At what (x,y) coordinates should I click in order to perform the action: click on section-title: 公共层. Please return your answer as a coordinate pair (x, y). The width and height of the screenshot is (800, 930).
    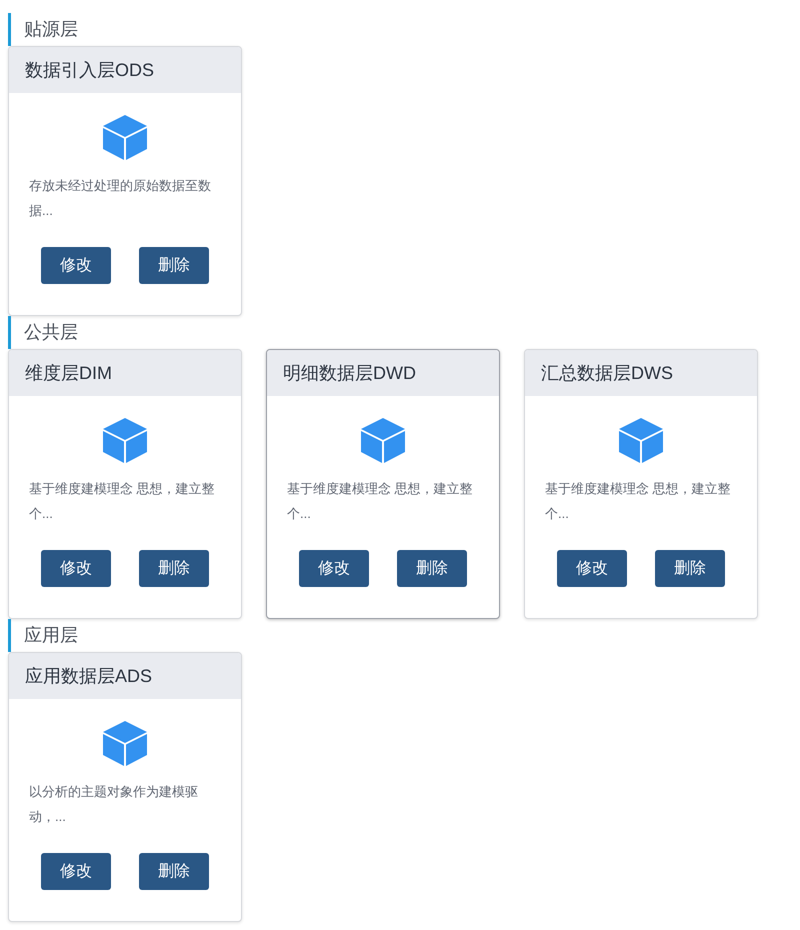
    Looking at the image, I should click on (51, 332).